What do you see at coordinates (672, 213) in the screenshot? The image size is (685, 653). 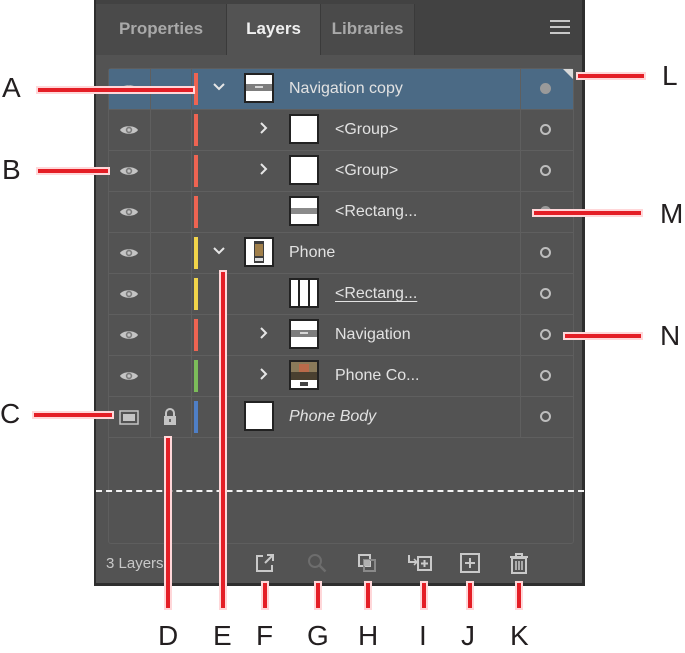 I see `callout-M: M` at bounding box center [672, 213].